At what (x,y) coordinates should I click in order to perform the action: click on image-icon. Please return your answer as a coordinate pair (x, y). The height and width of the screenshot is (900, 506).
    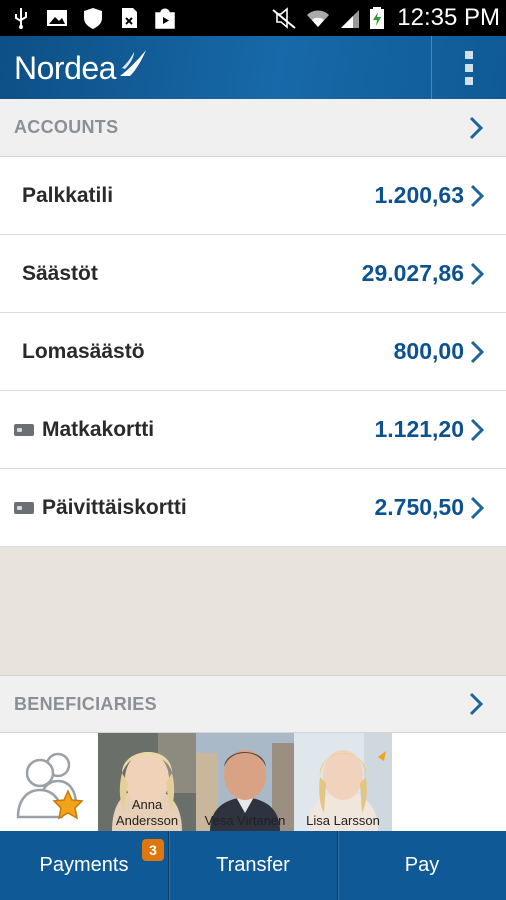
    Looking at the image, I should click on (57, 18).